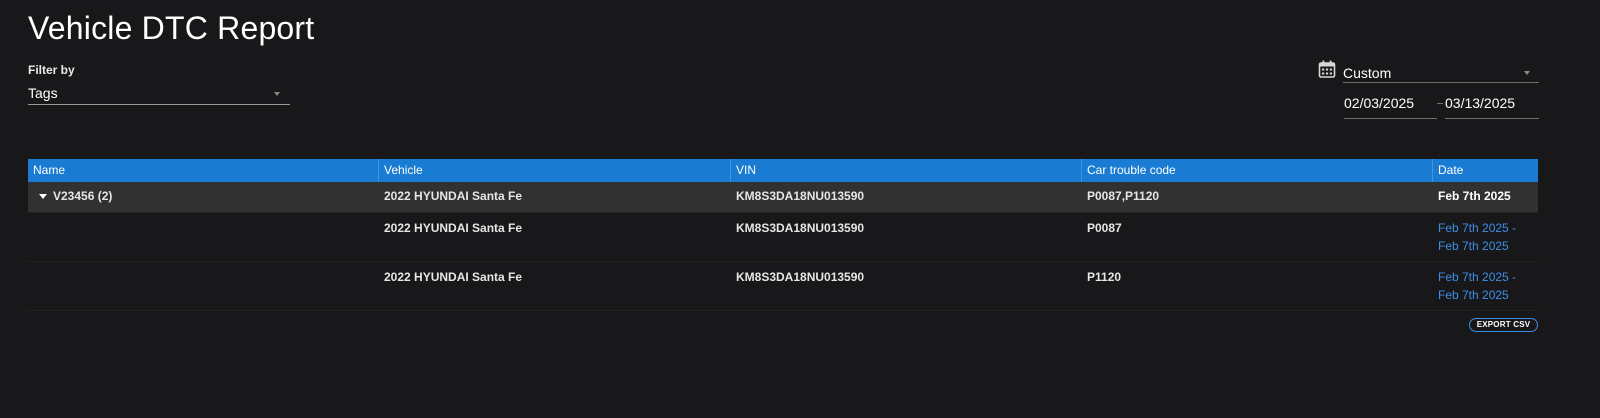 The width and height of the screenshot is (1600, 418). What do you see at coordinates (1123, 196) in the screenshot?
I see `trouble-code-cell: P0087,P1120` at bounding box center [1123, 196].